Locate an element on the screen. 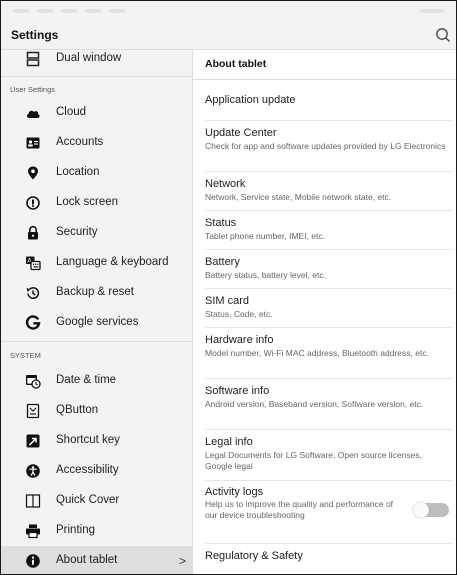 This screenshot has width=457, height=575. detail-item-title: Status is located at coordinates (221, 223).